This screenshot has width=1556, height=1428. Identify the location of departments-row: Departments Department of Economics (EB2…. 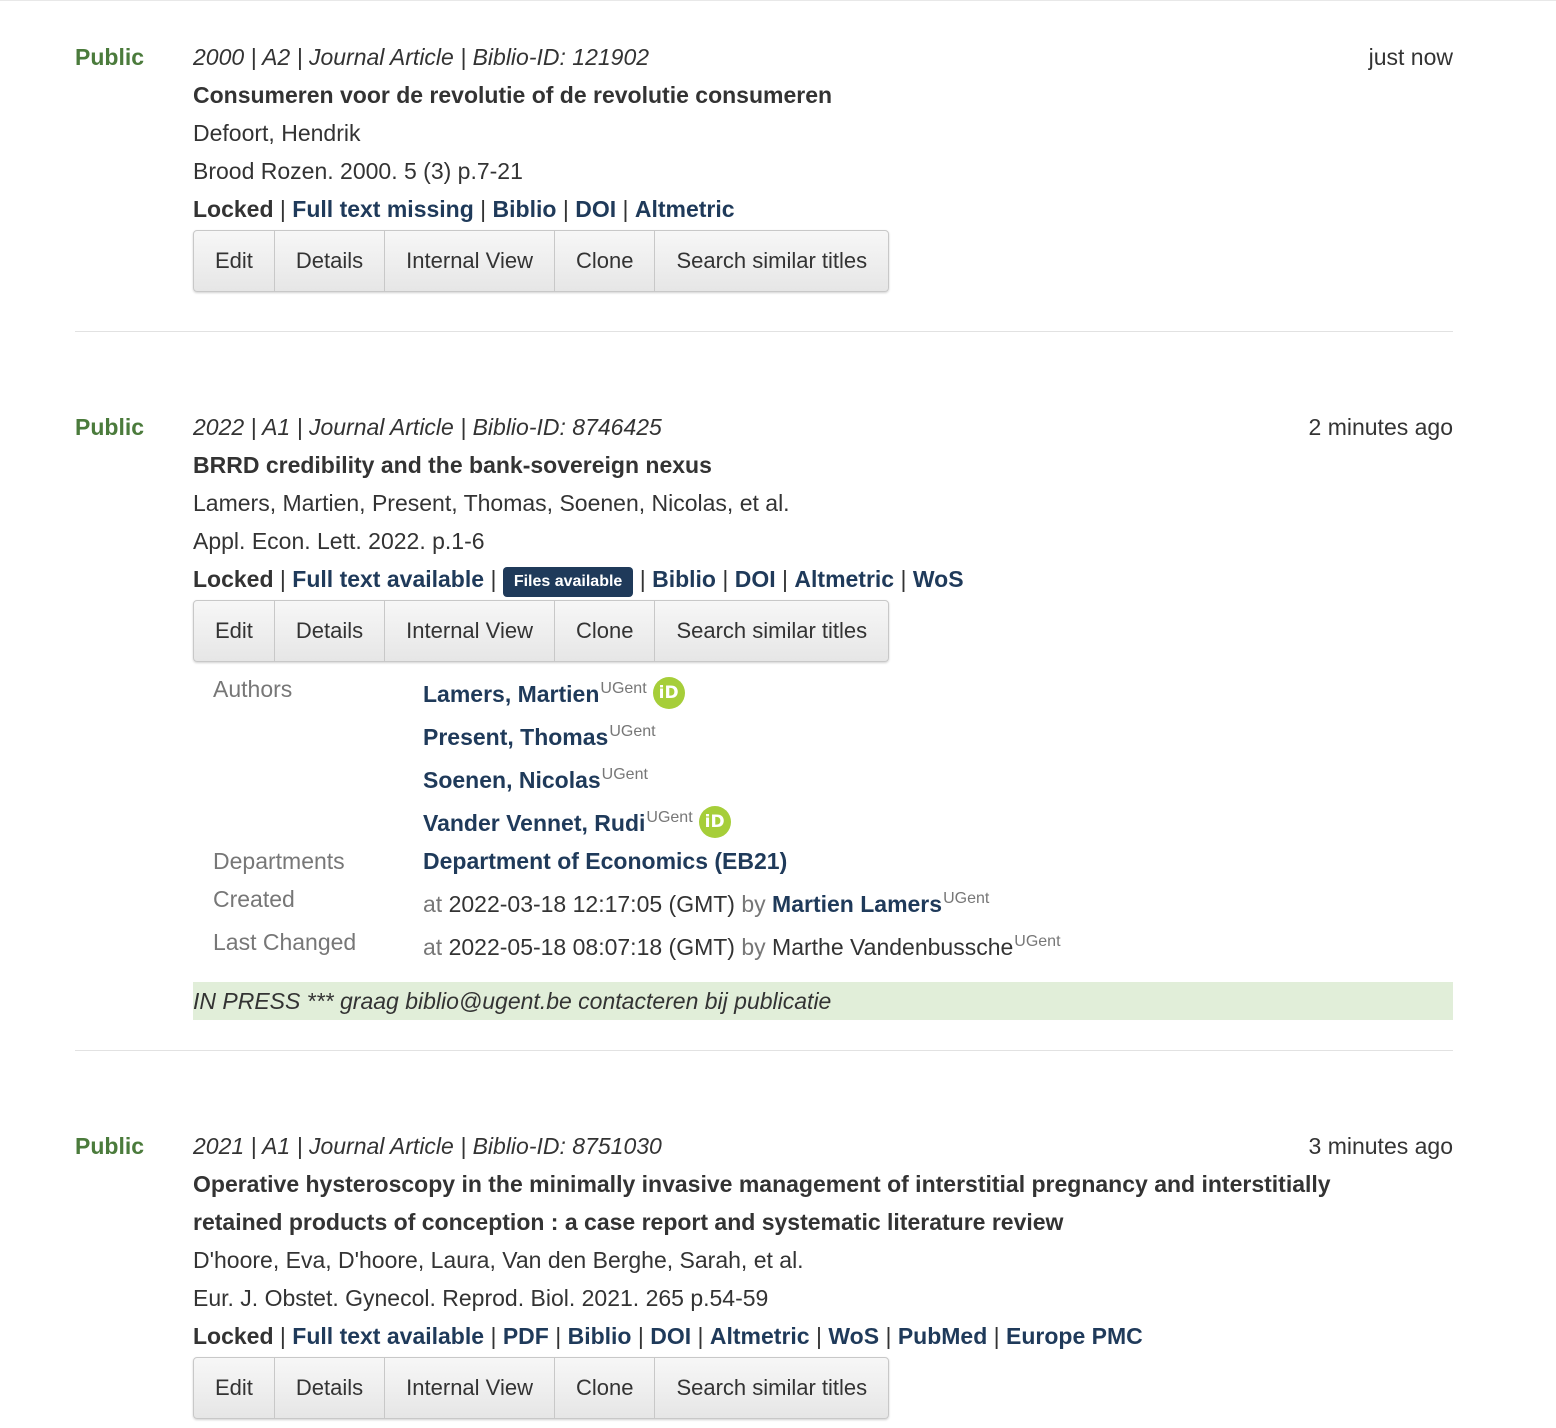
(833, 861).